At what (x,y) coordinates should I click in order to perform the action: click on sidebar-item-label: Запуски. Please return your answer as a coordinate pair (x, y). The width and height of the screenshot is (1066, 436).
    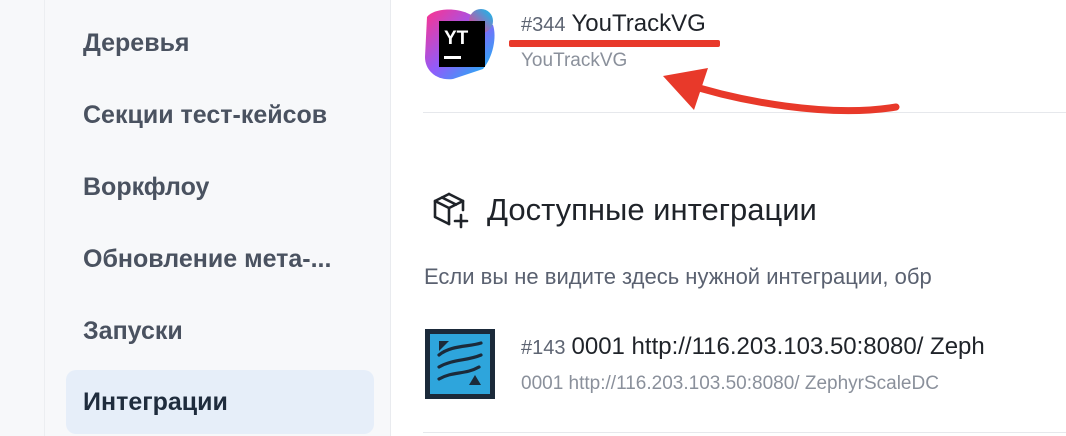
    Looking at the image, I should click on (133, 330).